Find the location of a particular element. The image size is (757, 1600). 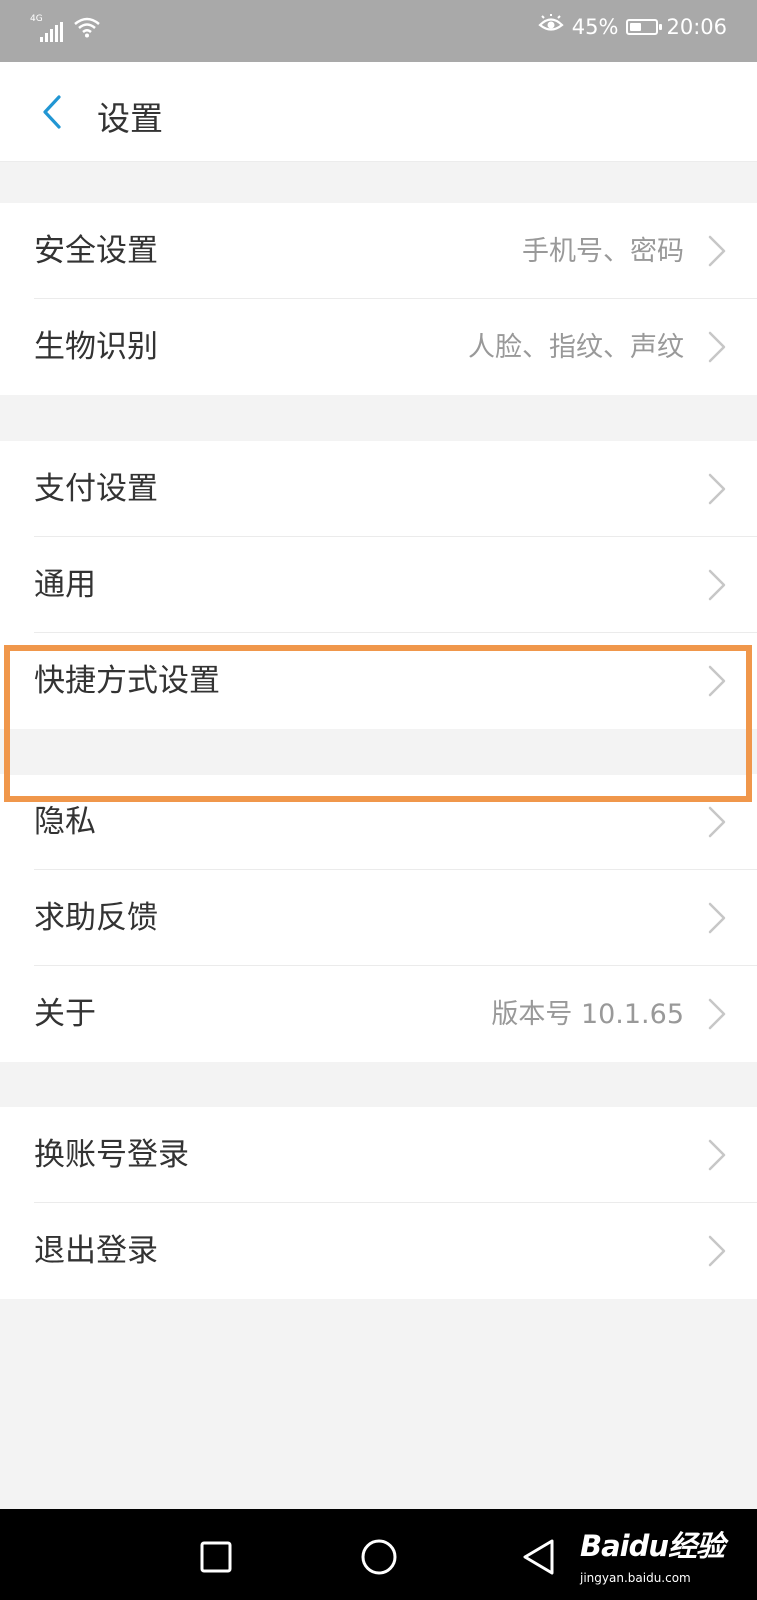

recent-apps-button is located at coordinates (216, 1557).